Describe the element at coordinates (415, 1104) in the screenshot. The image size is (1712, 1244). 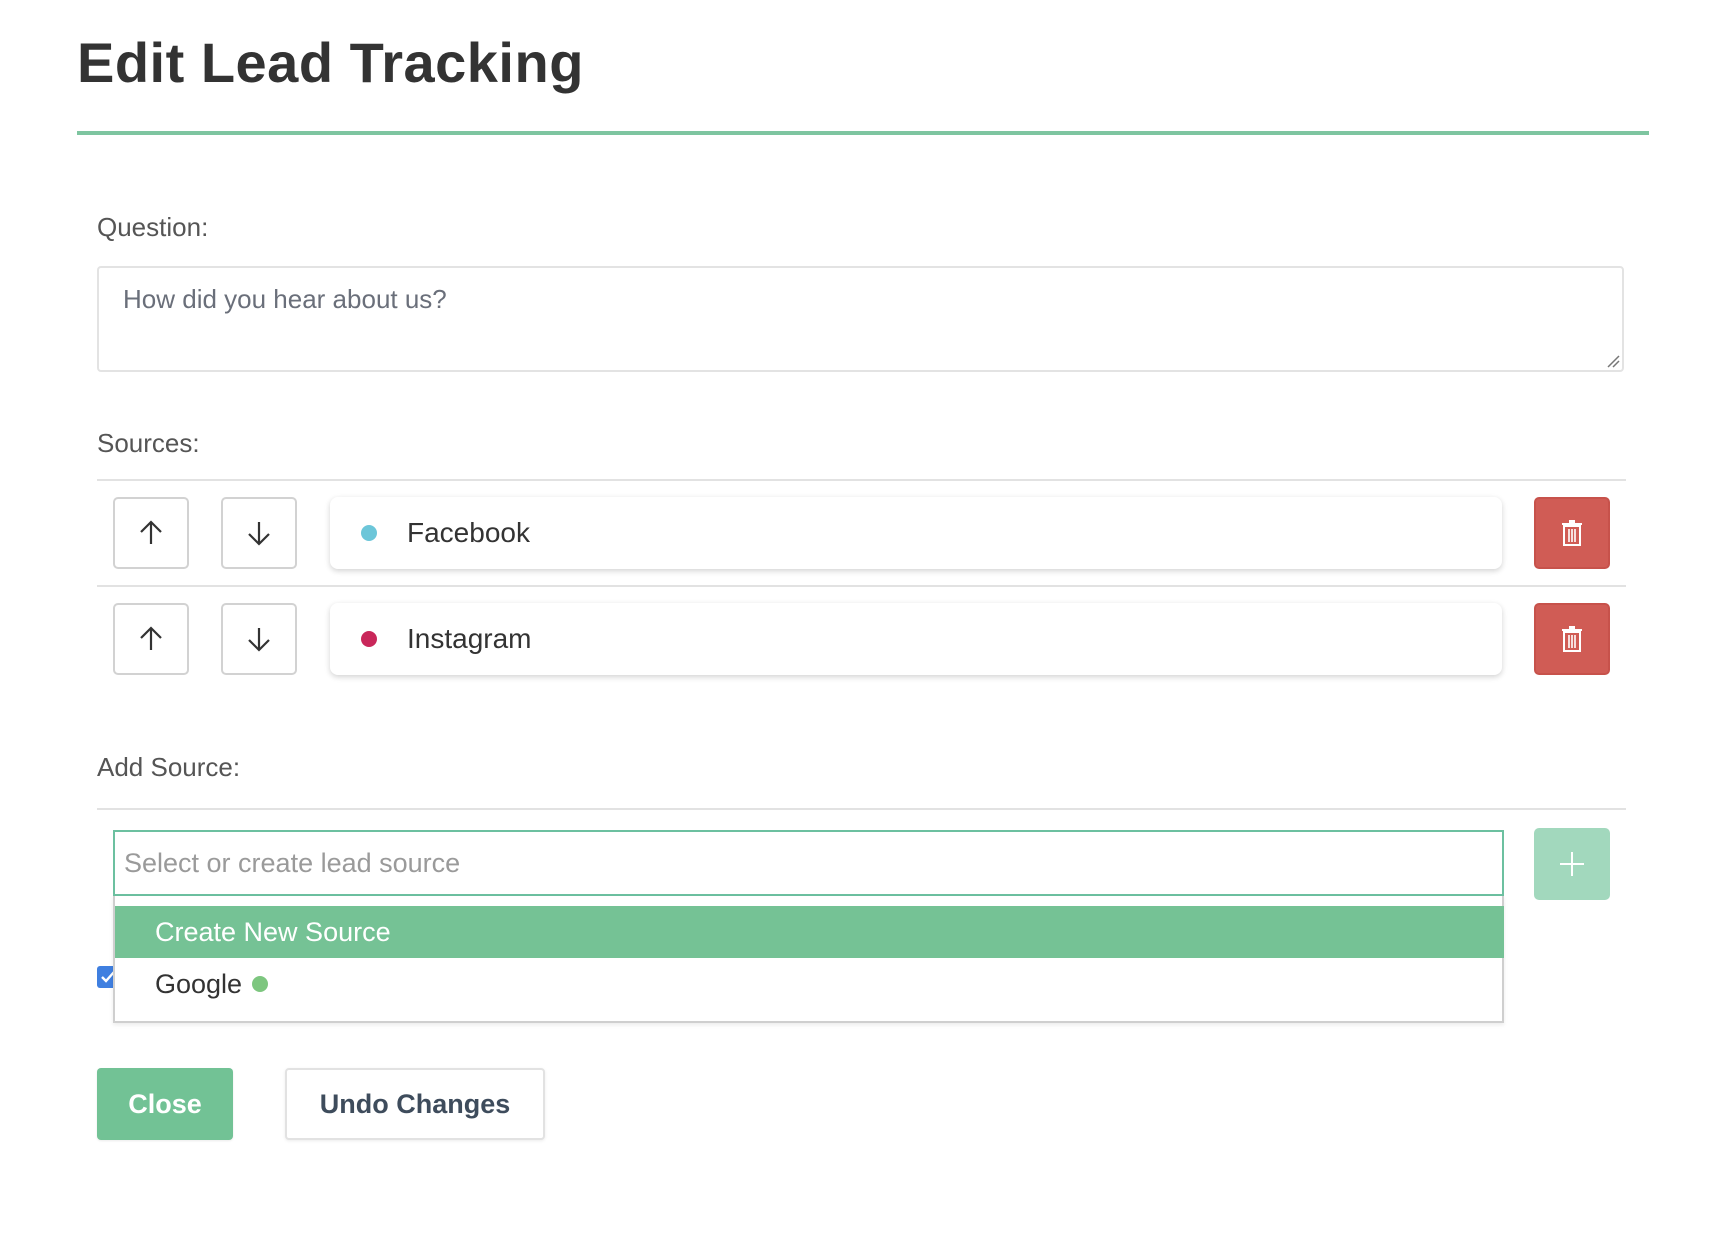
I see `undo-changes-button: Undo Changes` at that location.